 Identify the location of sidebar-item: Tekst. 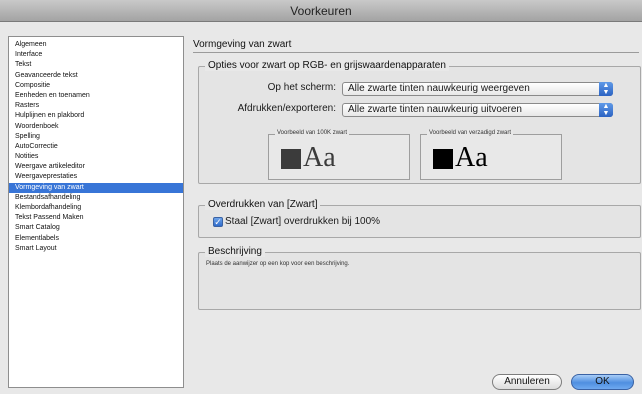
(96, 65).